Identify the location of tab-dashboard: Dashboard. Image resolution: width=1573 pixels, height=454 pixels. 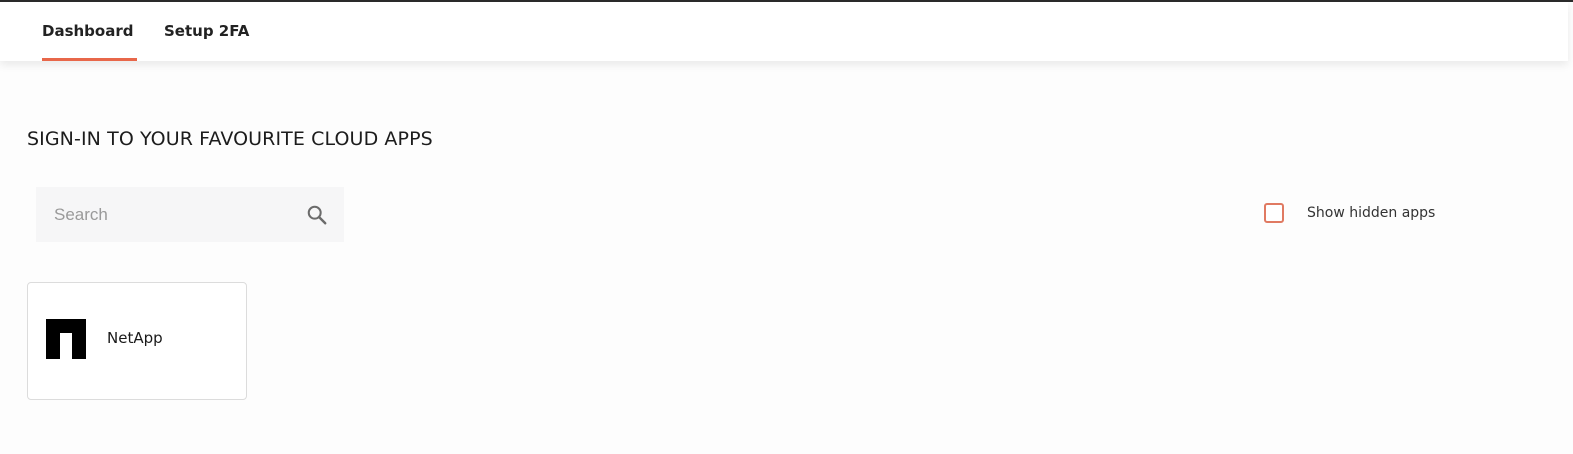
(89, 31).